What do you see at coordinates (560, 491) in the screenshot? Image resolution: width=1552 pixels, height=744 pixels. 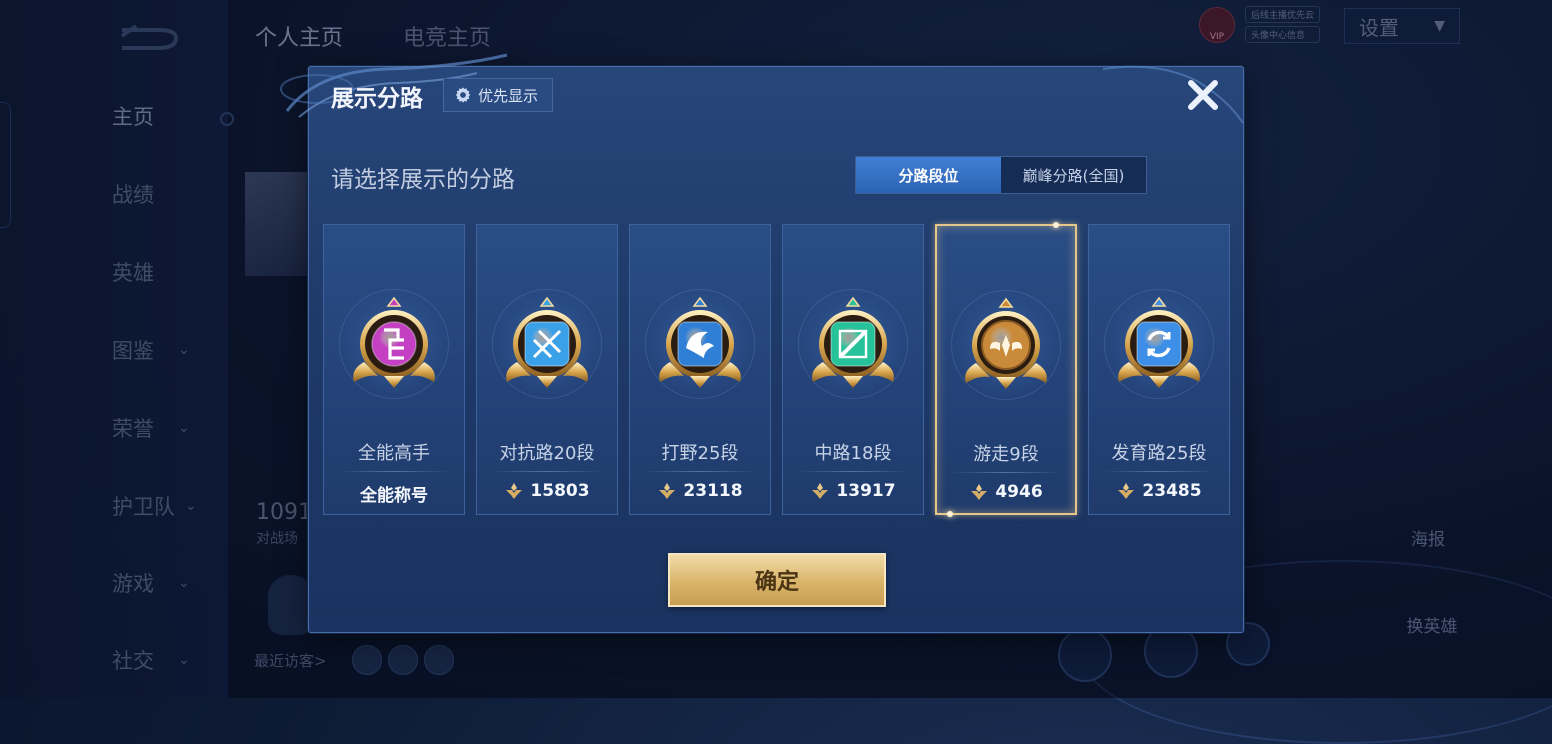 I see `lane-score-value: 15803` at bounding box center [560, 491].